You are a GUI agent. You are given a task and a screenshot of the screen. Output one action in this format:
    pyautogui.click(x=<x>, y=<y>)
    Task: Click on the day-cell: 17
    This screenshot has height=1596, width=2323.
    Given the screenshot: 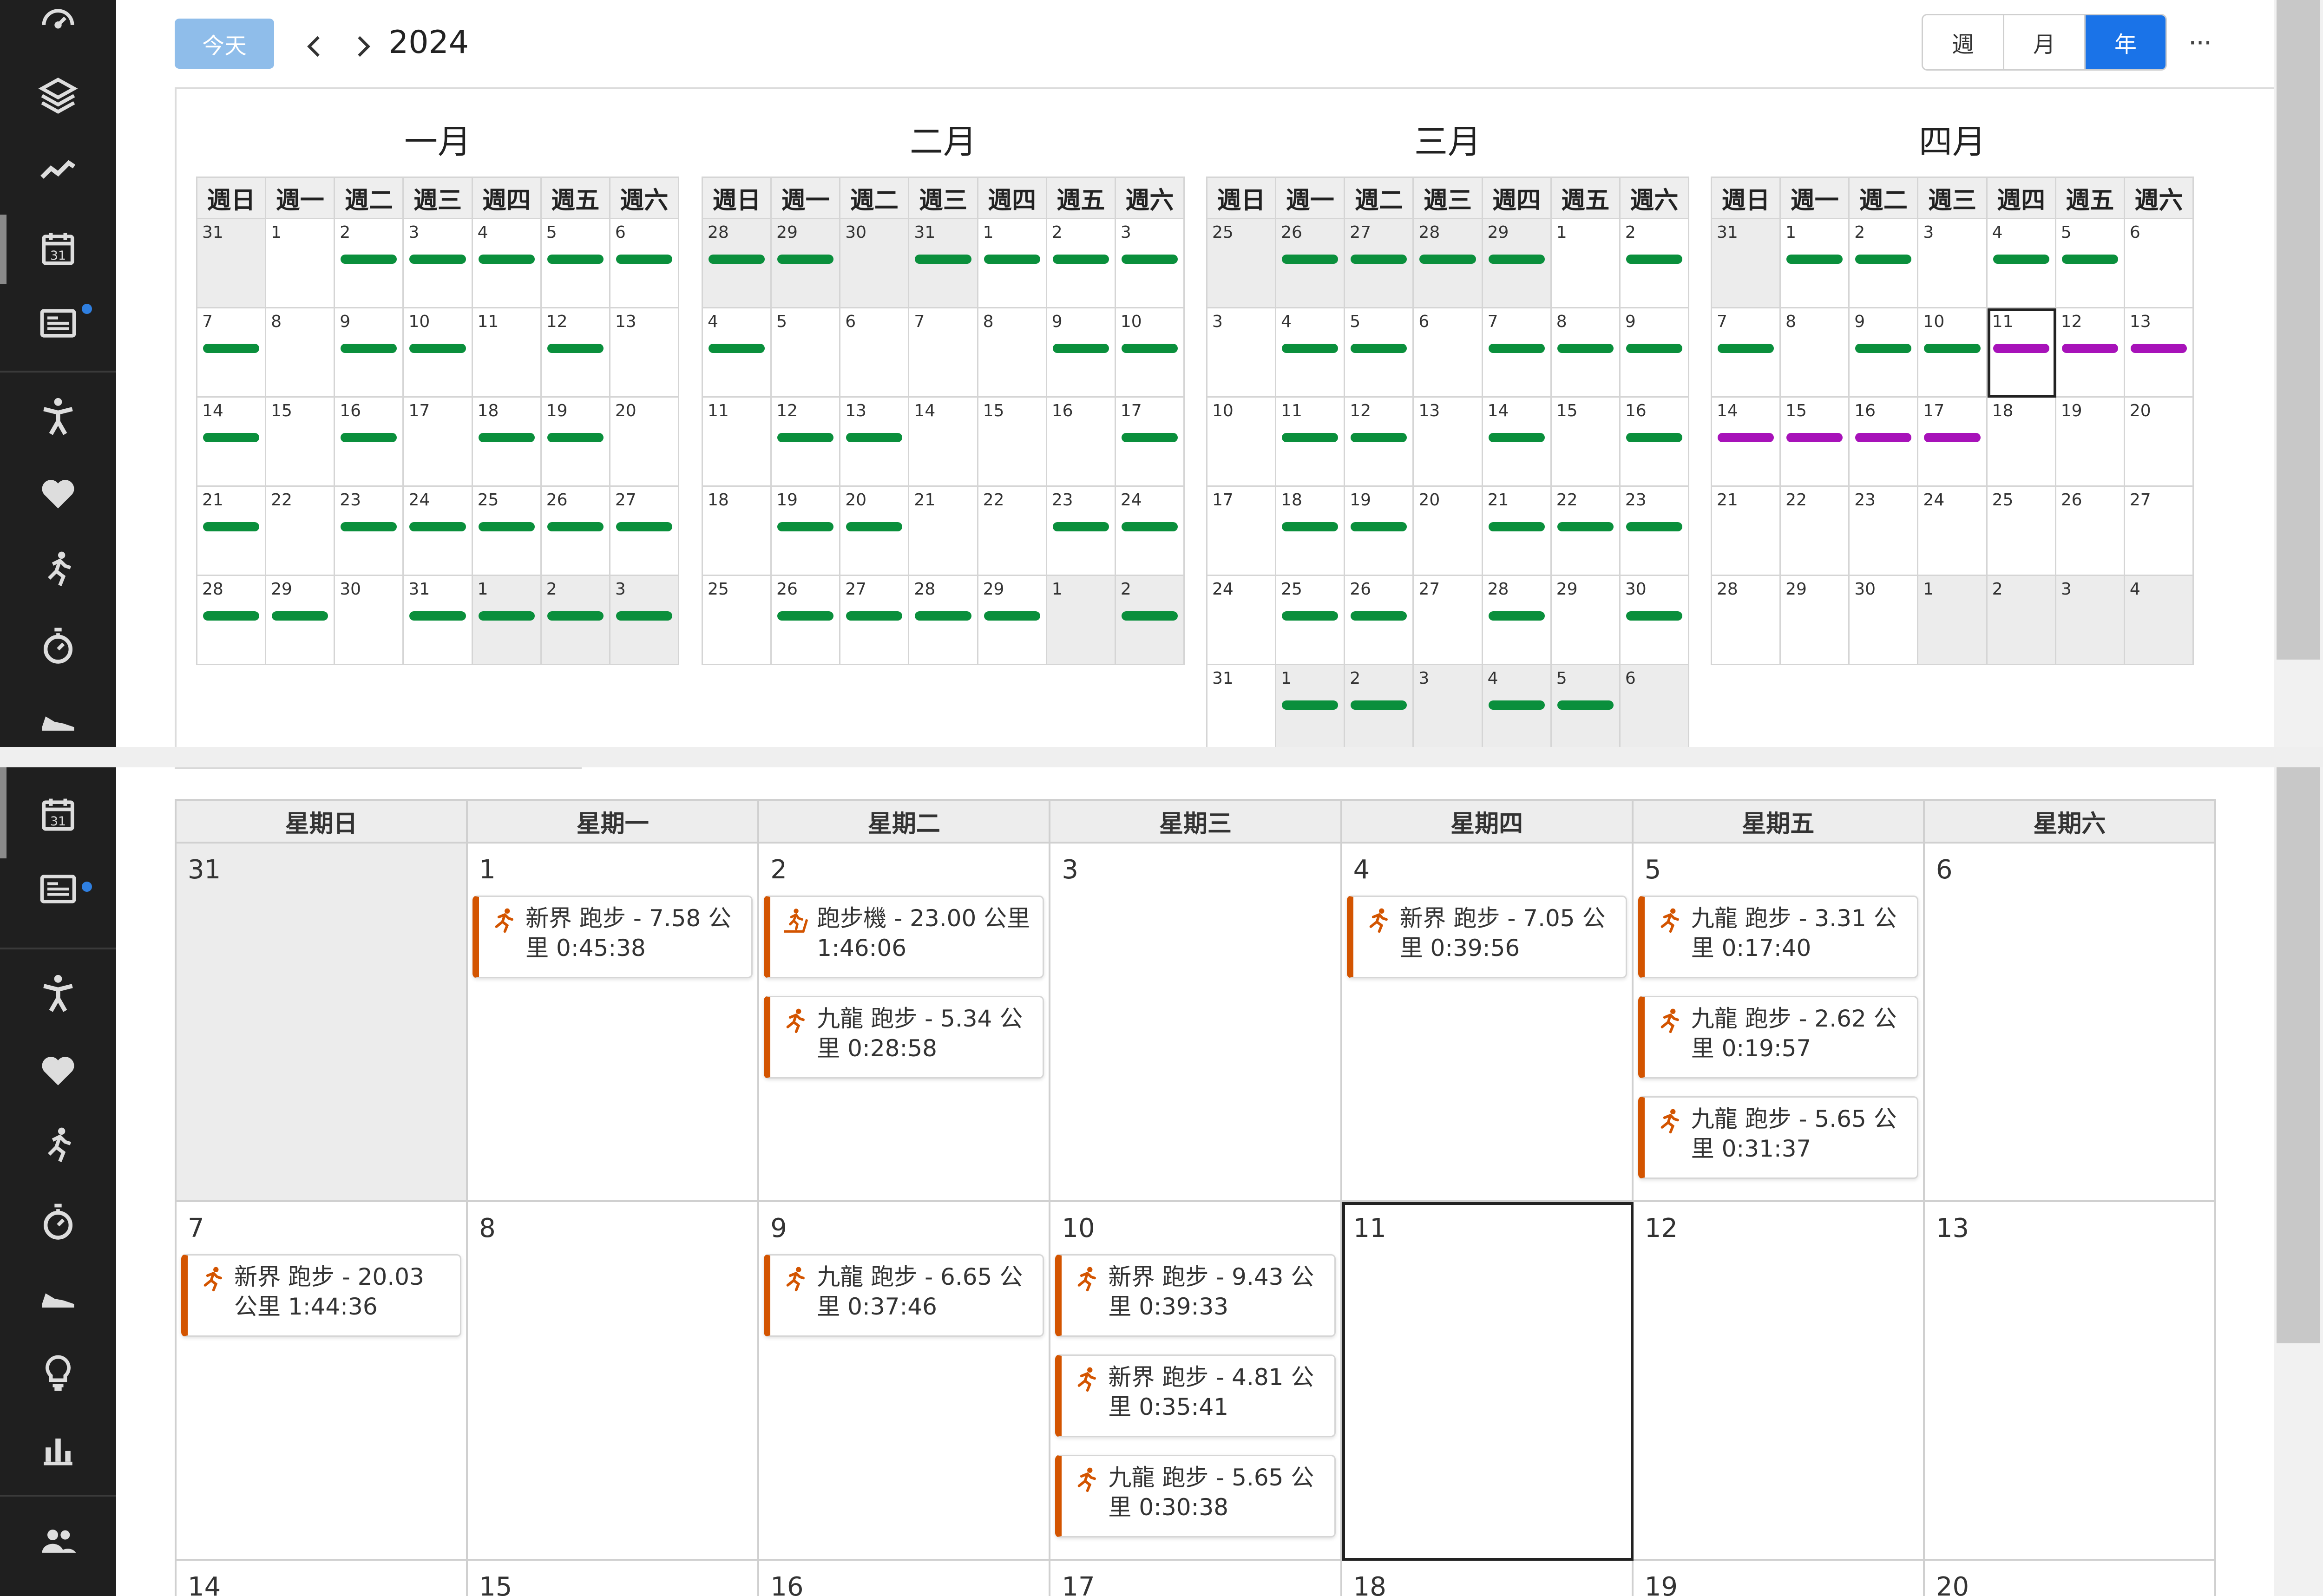 What is the action you would take?
    pyautogui.click(x=438, y=443)
    